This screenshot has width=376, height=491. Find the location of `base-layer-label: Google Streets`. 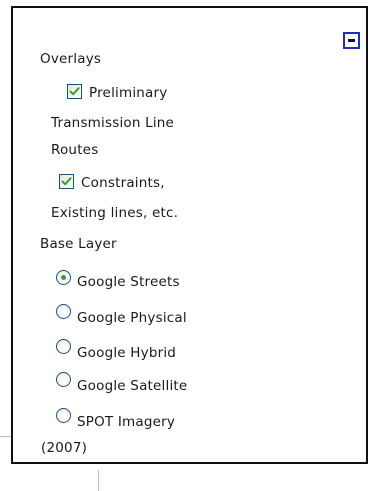

base-layer-label: Google Streets is located at coordinates (128, 282).